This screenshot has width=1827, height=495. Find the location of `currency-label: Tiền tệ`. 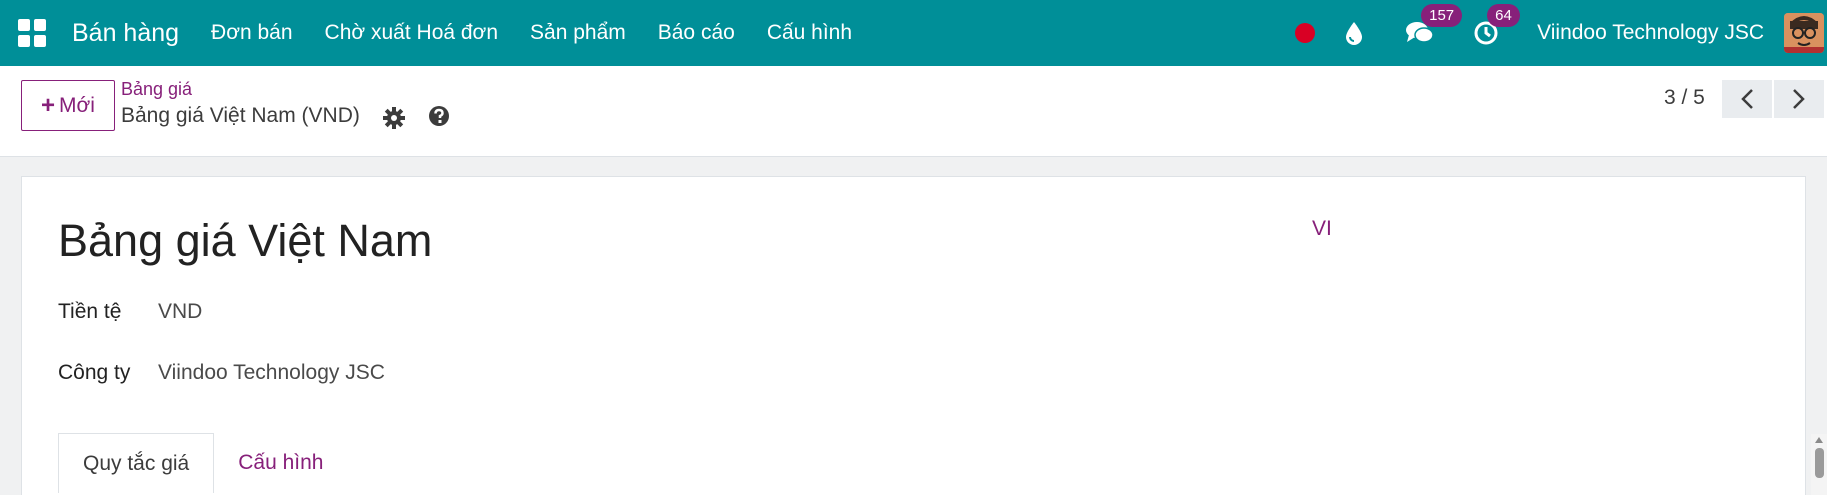

currency-label: Tiền tệ is located at coordinates (90, 311).